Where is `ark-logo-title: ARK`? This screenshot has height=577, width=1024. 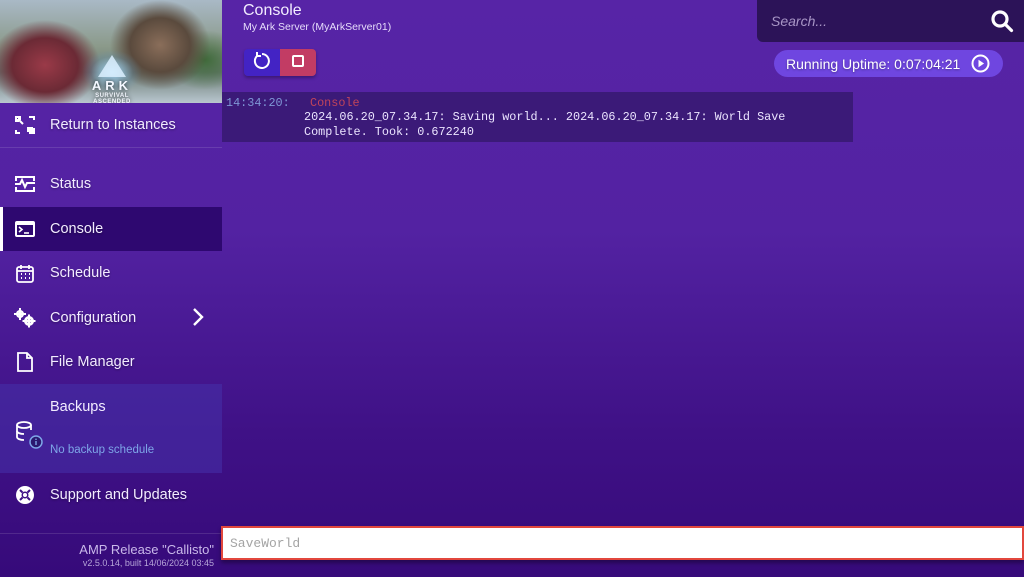
ark-logo-title: ARK is located at coordinates (112, 85).